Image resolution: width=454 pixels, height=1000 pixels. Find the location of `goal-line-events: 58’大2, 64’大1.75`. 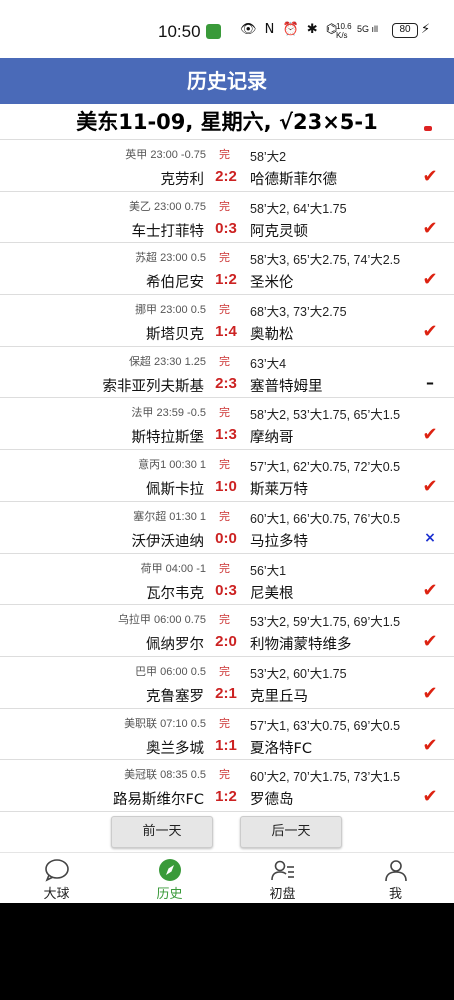

goal-line-events: 58’大2, 64’大1.75 is located at coordinates (298, 208).